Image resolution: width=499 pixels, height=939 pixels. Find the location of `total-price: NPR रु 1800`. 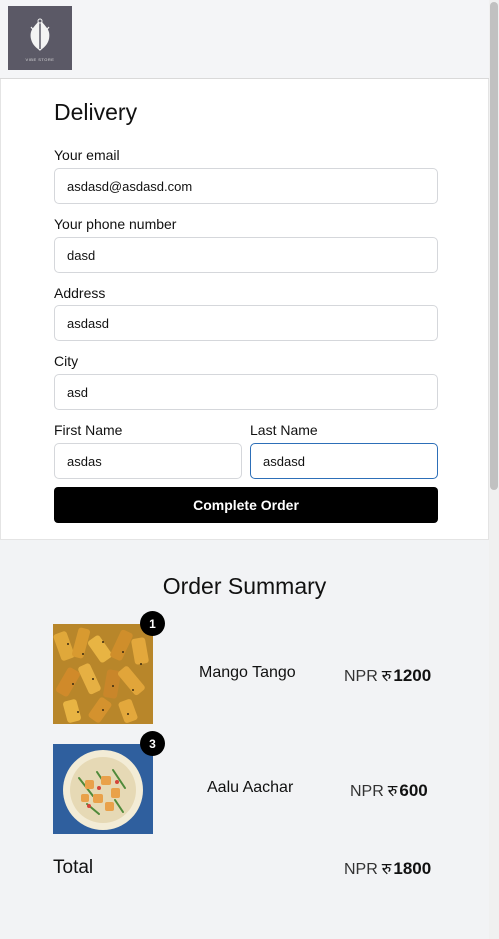

total-price: NPR रु 1800 is located at coordinates (387, 868).